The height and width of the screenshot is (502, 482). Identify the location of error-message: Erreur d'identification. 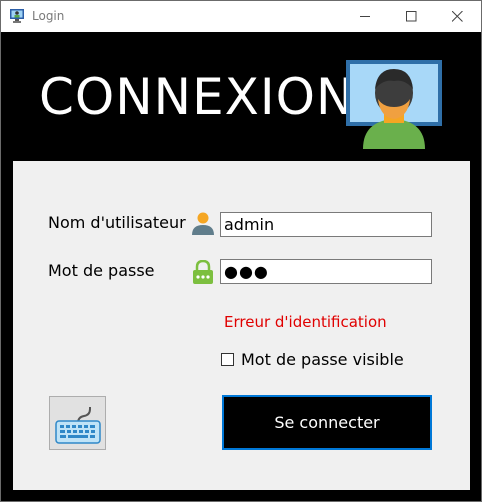
(305, 322).